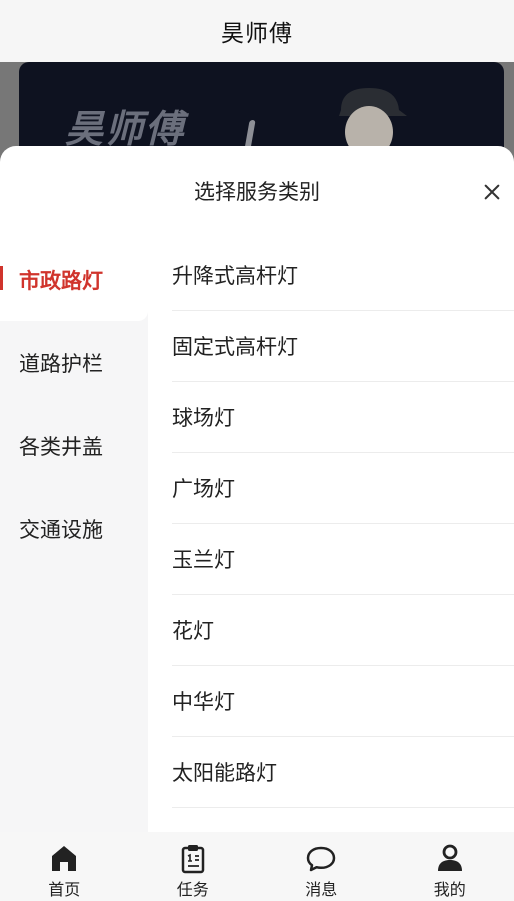 This screenshot has width=514, height=901. I want to click on list-item: 球场灯, so click(343, 417).